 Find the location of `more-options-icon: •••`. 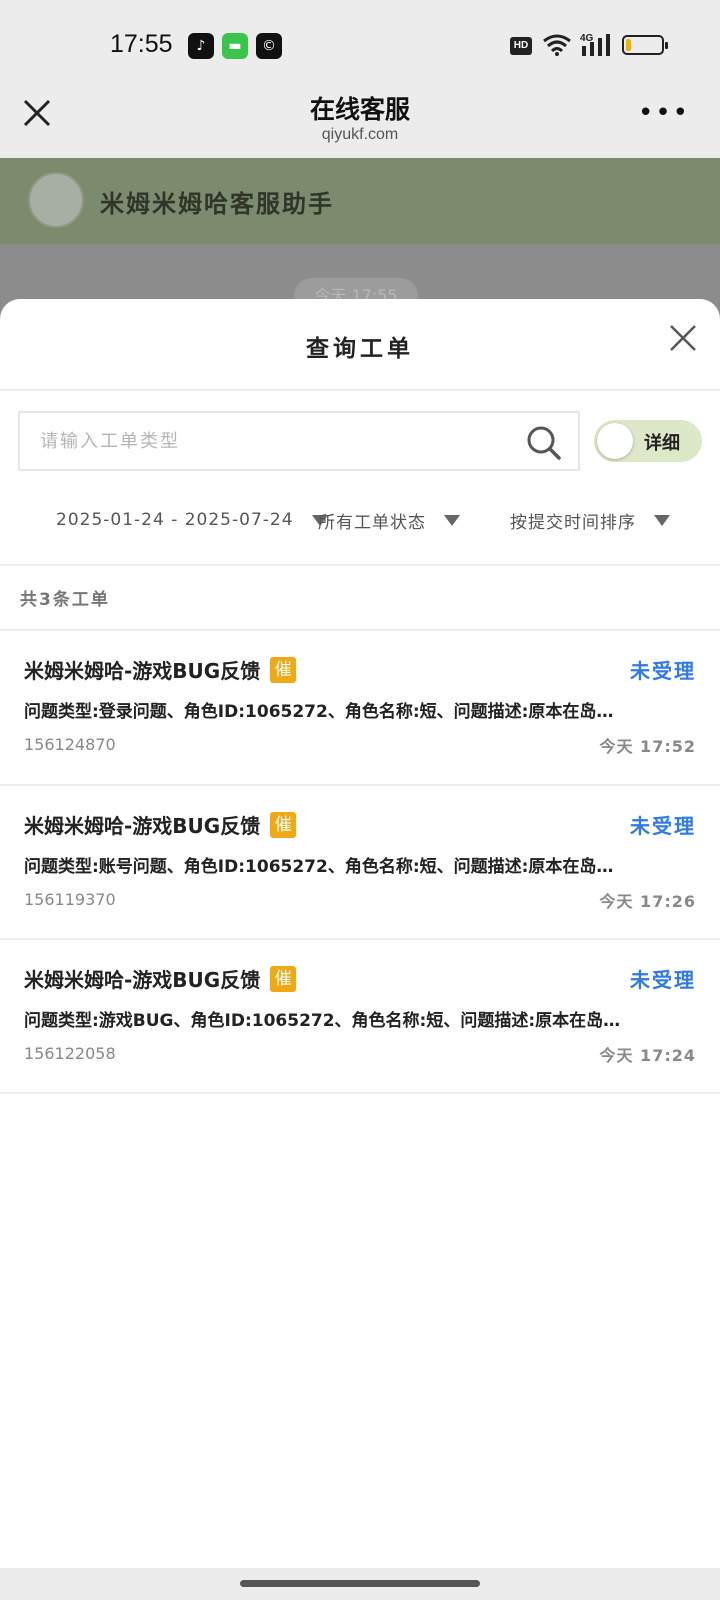

more-options-icon: ••• is located at coordinates (664, 113).